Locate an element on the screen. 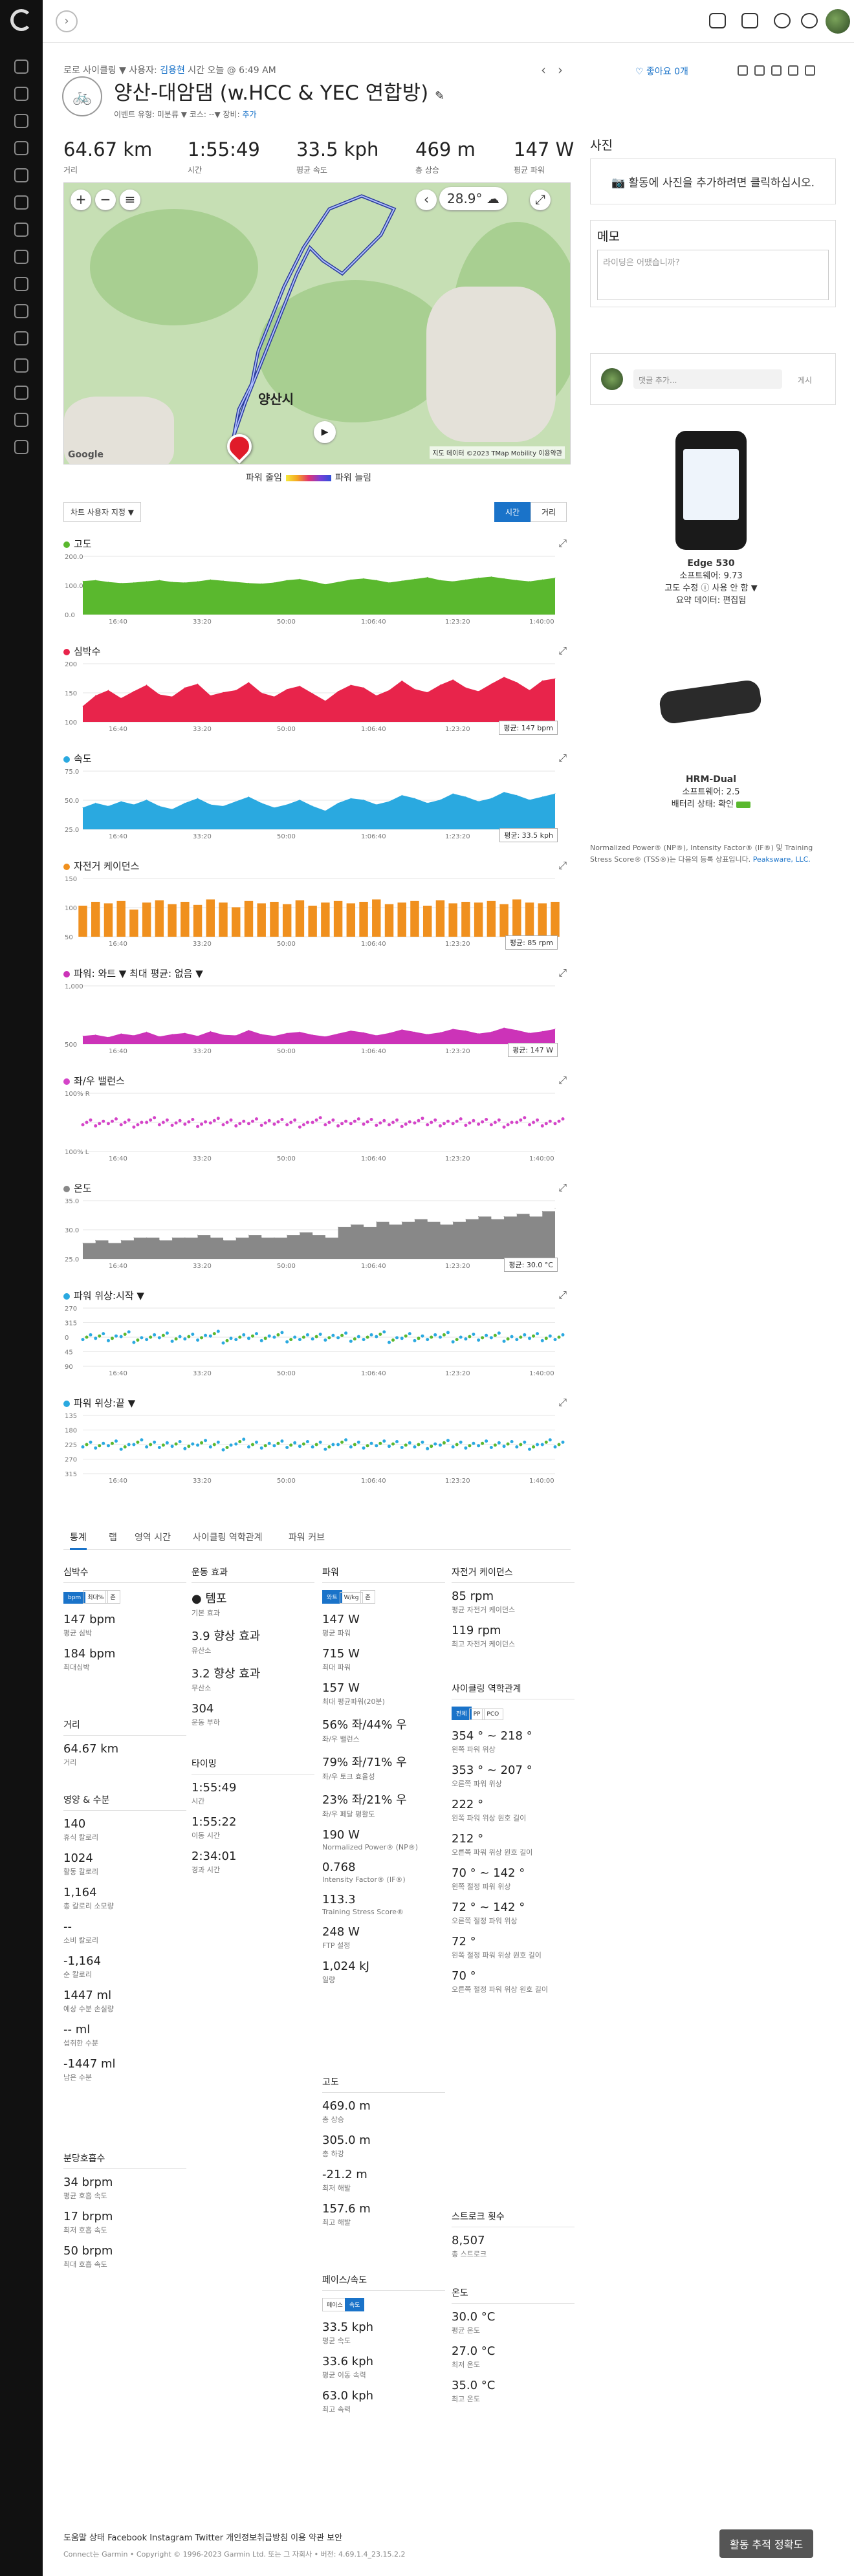  notifications-icon is located at coordinates (782, 20).